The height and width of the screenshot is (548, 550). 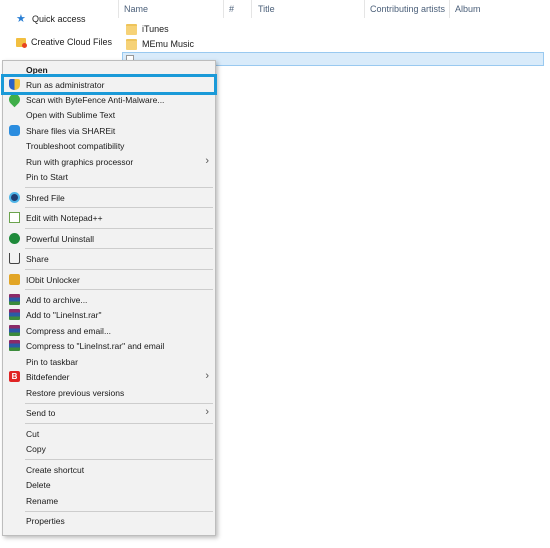 I want to click on menu-item-properties: Properties, so click(x=109, y=520).